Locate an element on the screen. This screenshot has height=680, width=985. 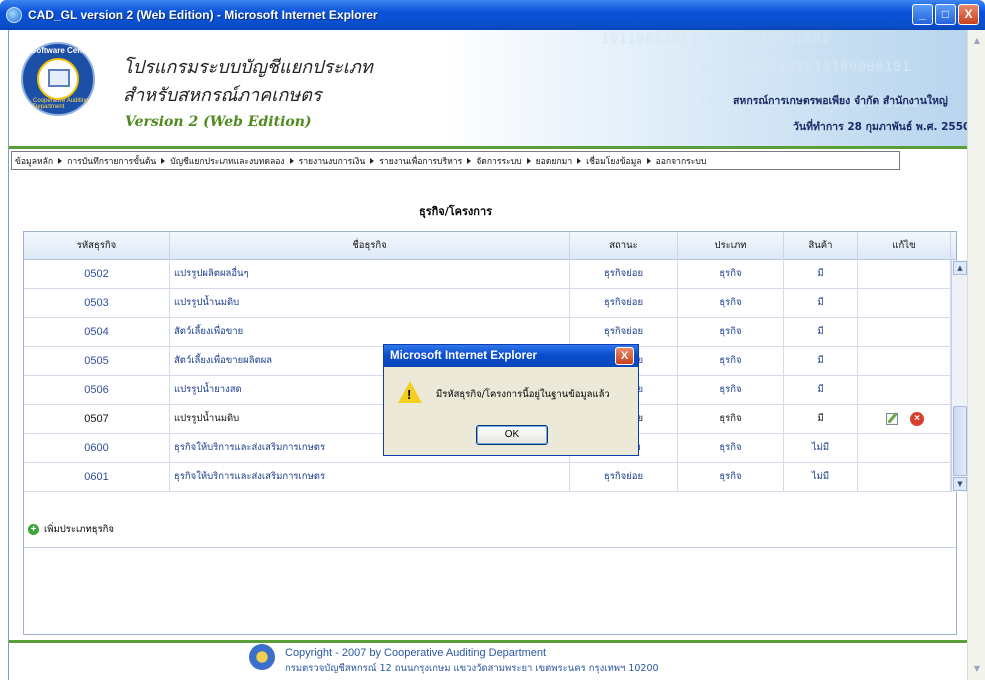
warning-mark: ! is located at coordinates (409, 394).